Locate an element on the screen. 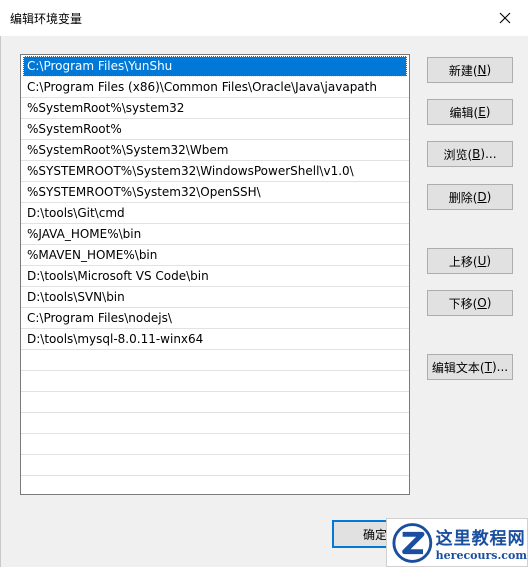  path-list-item: %SYSTEMROOT%\System32\OpenSSH\ is located at coordinates (215, 192).